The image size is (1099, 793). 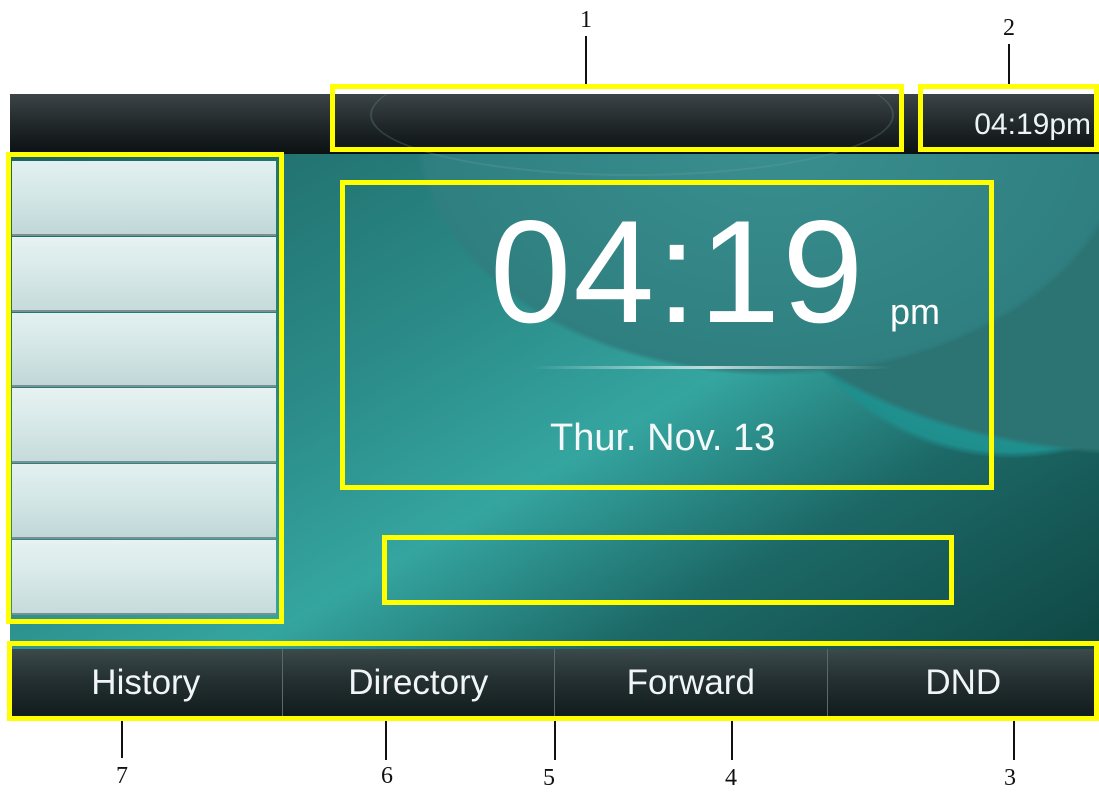 I want to click on callout-2: 2, so click(x=1009, y=28).